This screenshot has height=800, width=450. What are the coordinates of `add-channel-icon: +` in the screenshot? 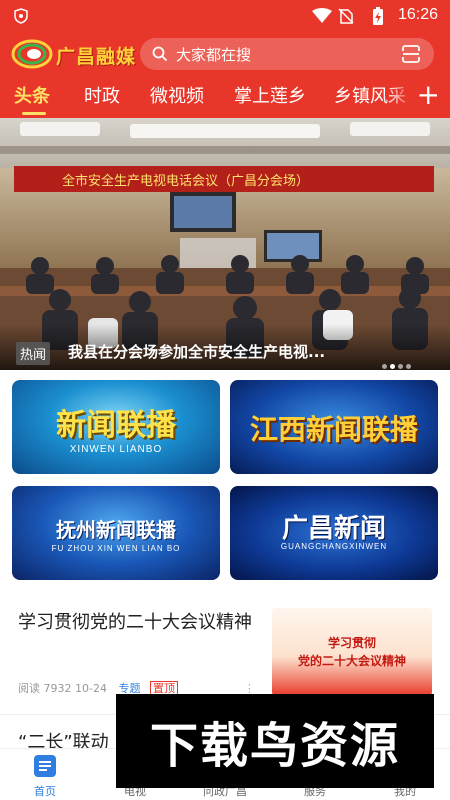 It's located at (428, 95).